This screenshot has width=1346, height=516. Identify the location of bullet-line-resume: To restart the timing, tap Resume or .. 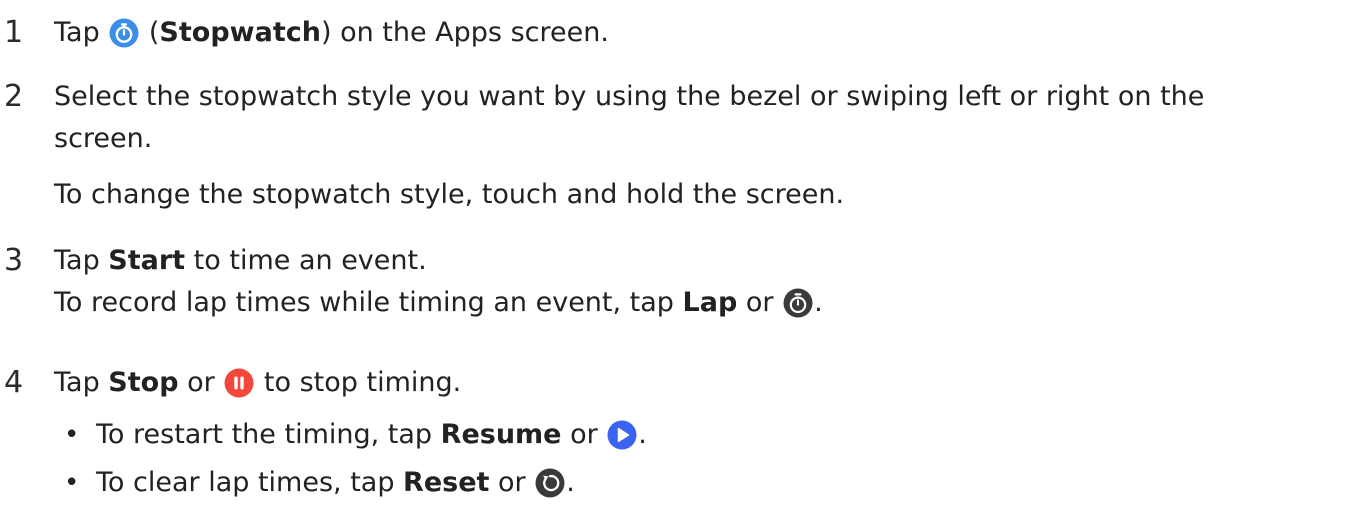
(371, 435).